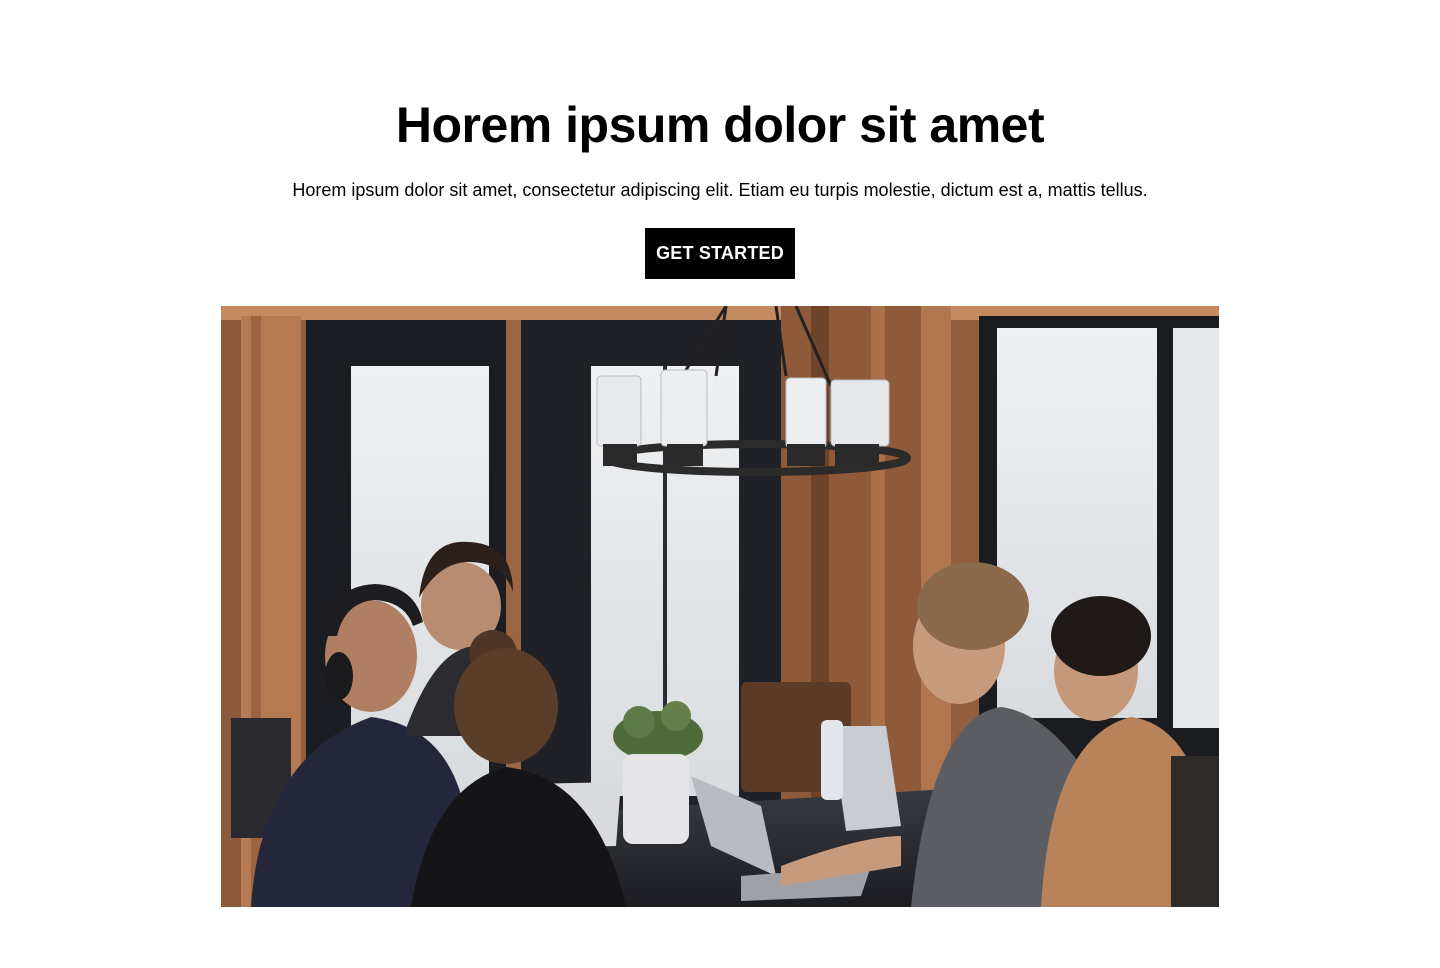  I want to click on get-started-button: GET STARTED, so click(720, 253).